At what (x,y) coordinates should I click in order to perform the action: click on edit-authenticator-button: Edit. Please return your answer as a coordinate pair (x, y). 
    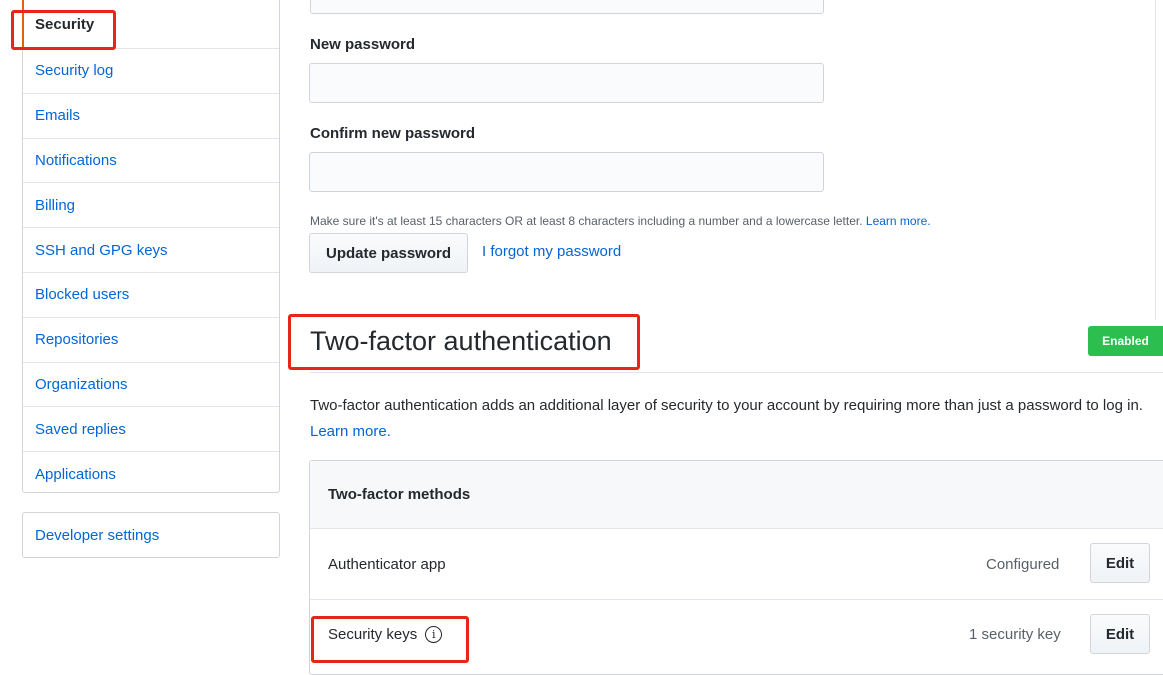
    Looking at the image, I should click on (1120, 563).